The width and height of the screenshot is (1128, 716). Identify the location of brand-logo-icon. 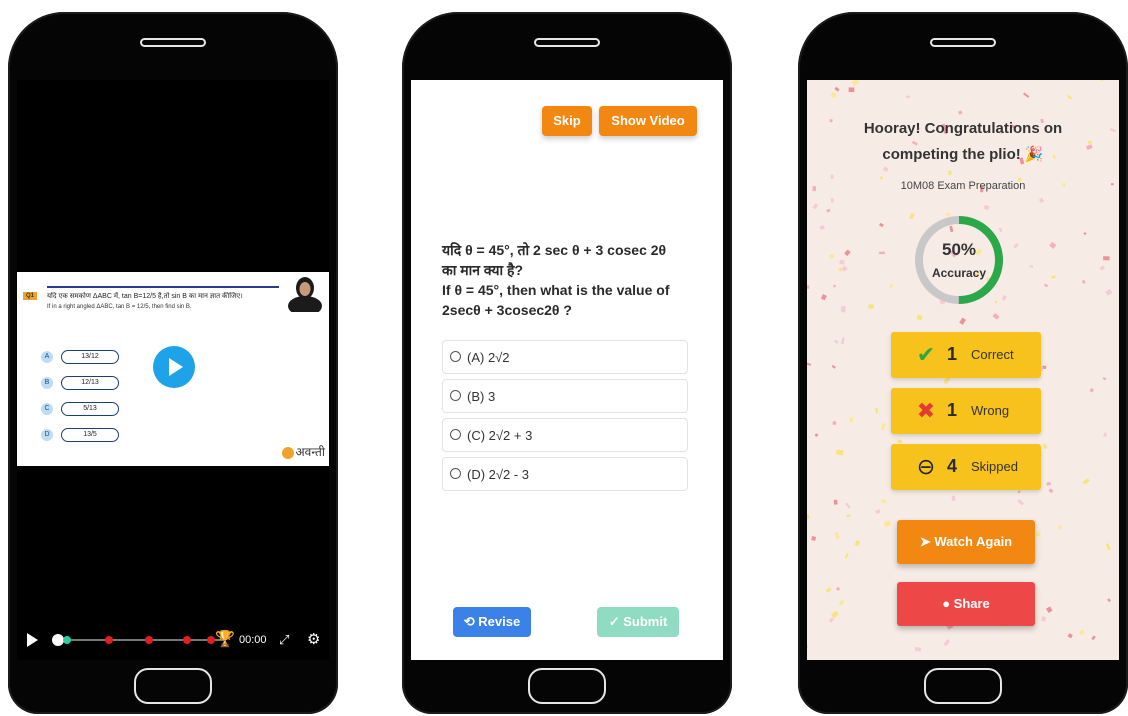
(287, 452).